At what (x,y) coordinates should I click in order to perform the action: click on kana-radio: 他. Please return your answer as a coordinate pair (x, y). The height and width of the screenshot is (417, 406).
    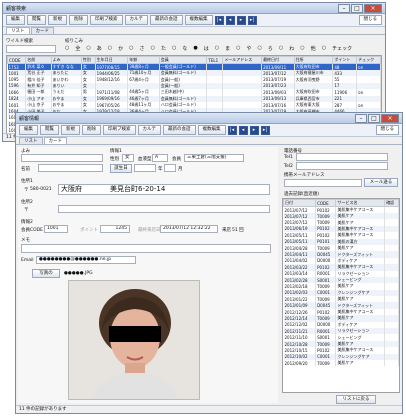
    Looking at the image, I should click on (313, 48).